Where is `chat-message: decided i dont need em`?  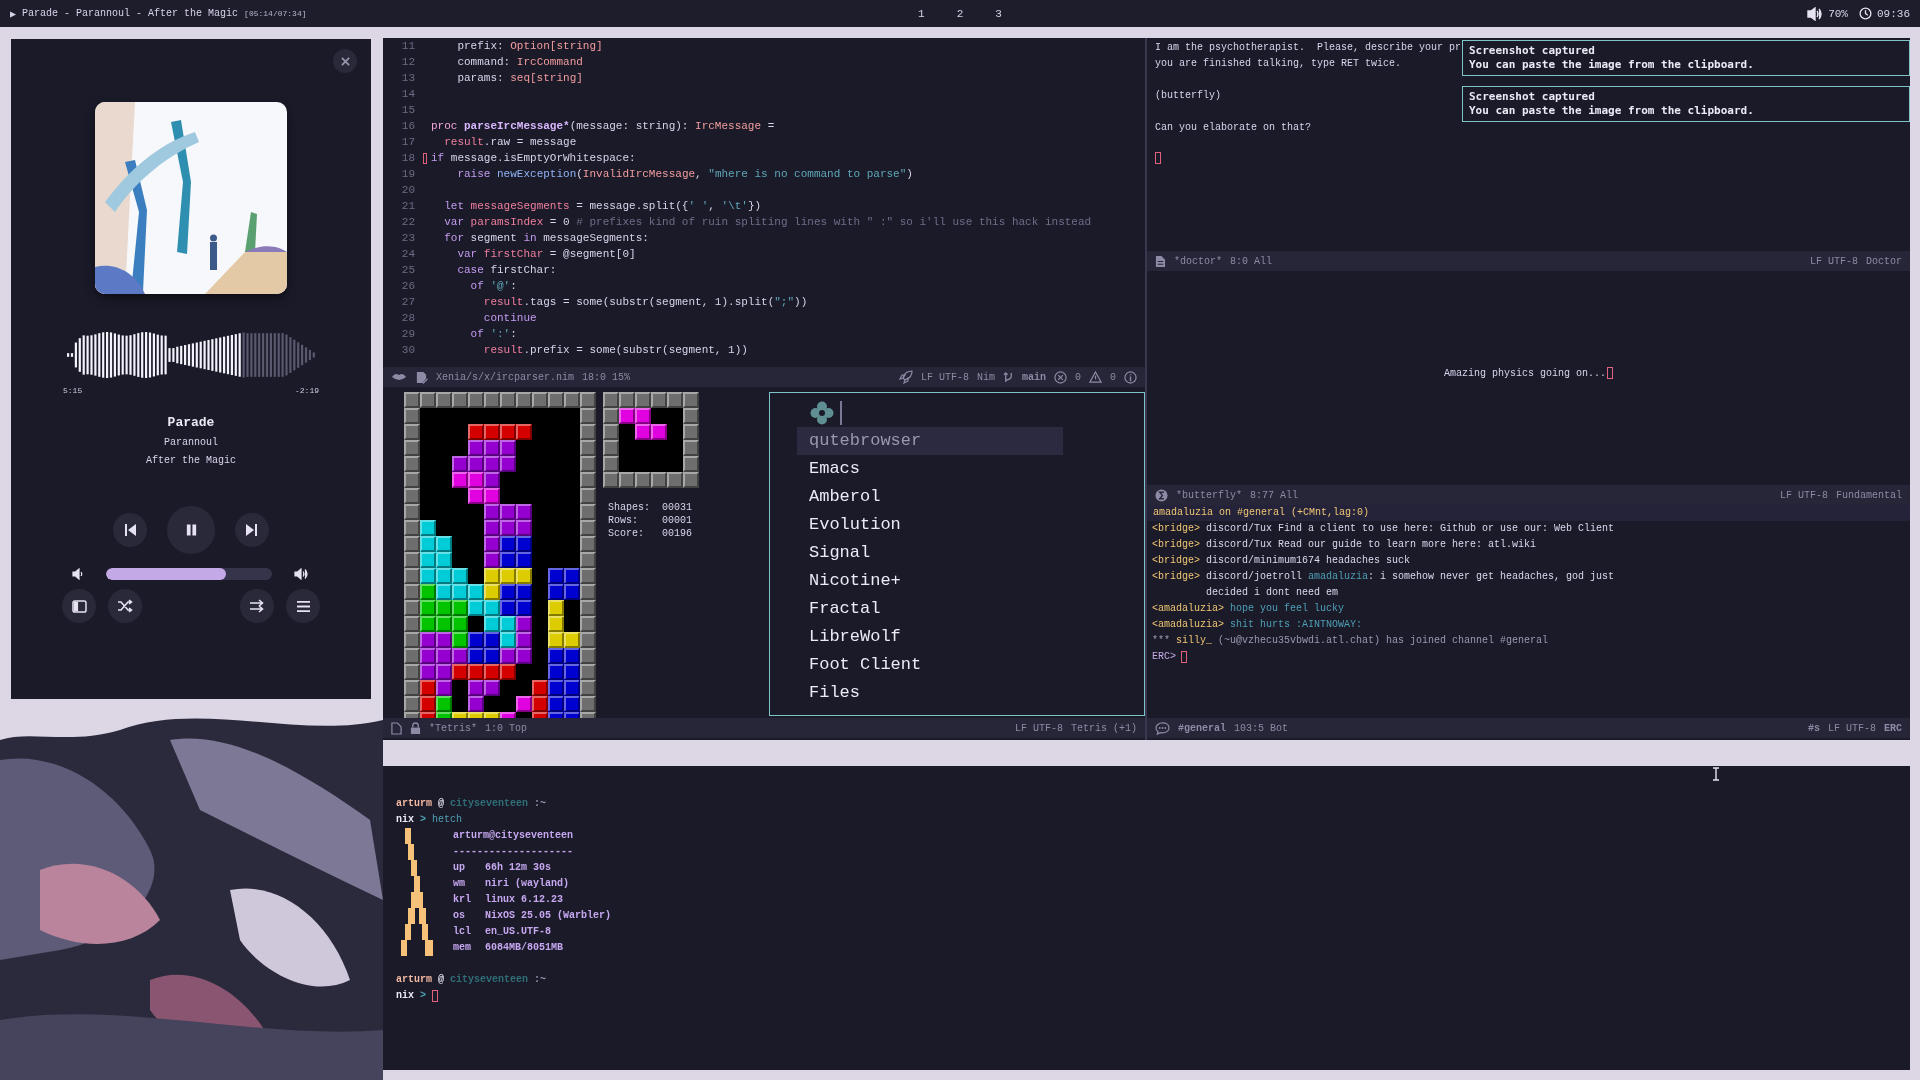
chat-message: decided i dont need em is located at coordinates (1272, 593).